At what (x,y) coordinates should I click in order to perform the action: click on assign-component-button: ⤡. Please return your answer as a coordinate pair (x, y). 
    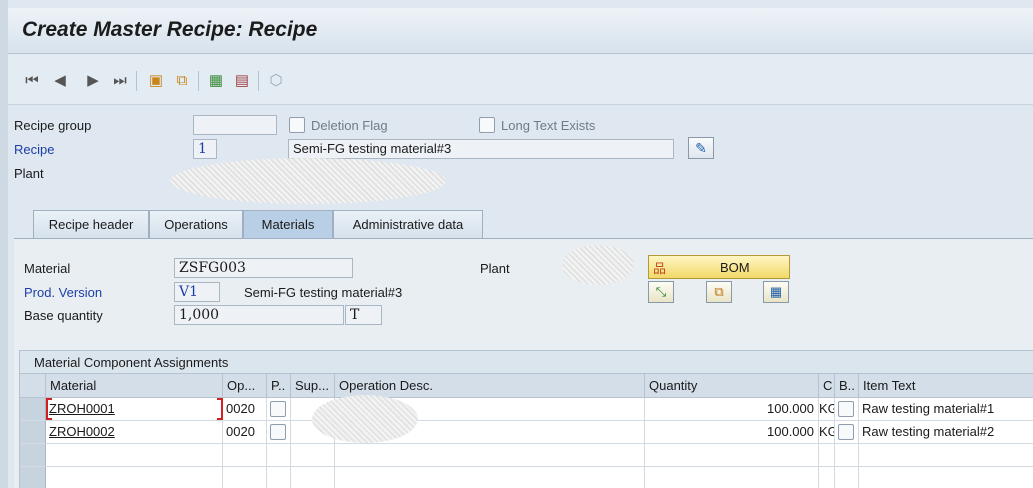
    Looking at the image, I should click on (661, 292).